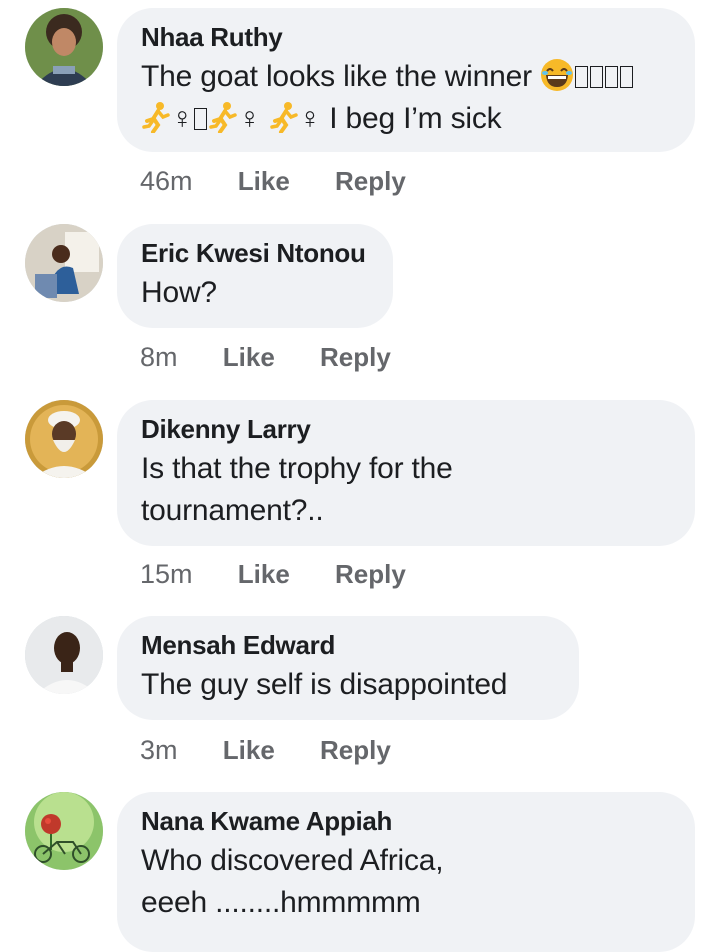 Image resolution: width=720 pixels, height=952 pixels. I want to click on comment-text-line: The goat looks like the winner, so click(336, 76).